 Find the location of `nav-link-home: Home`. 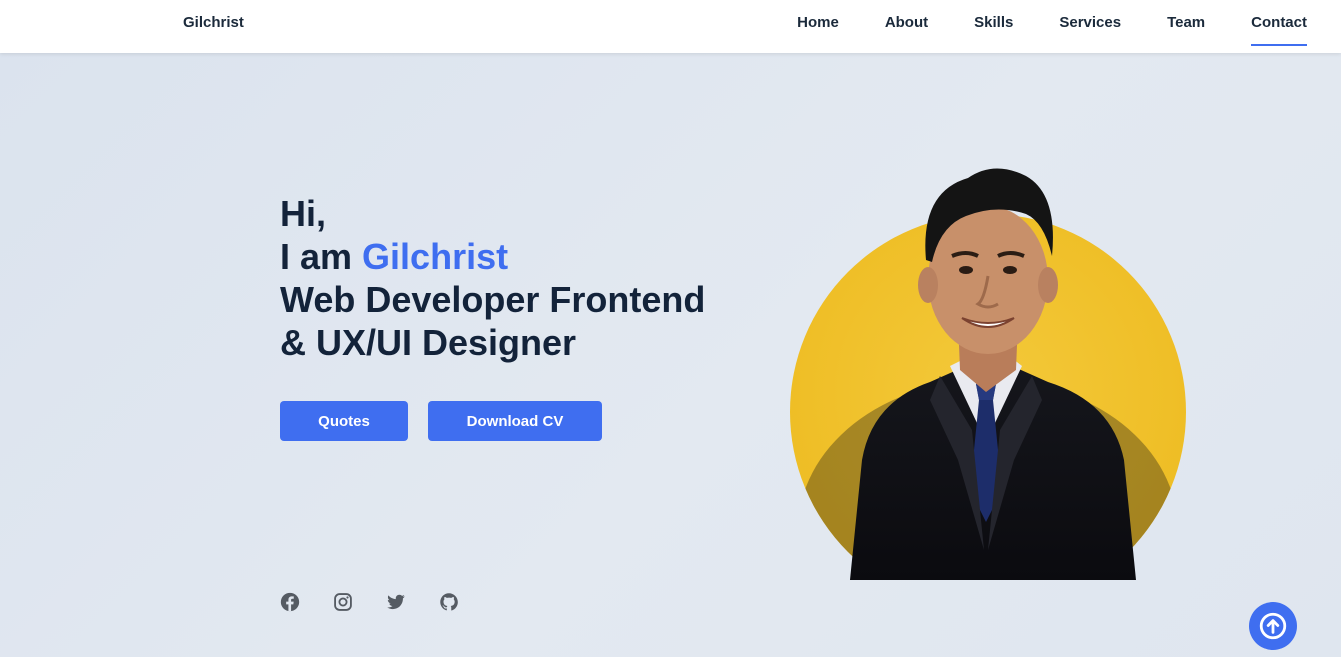

nav-link-home: Home is located at coordinates (818, 30).